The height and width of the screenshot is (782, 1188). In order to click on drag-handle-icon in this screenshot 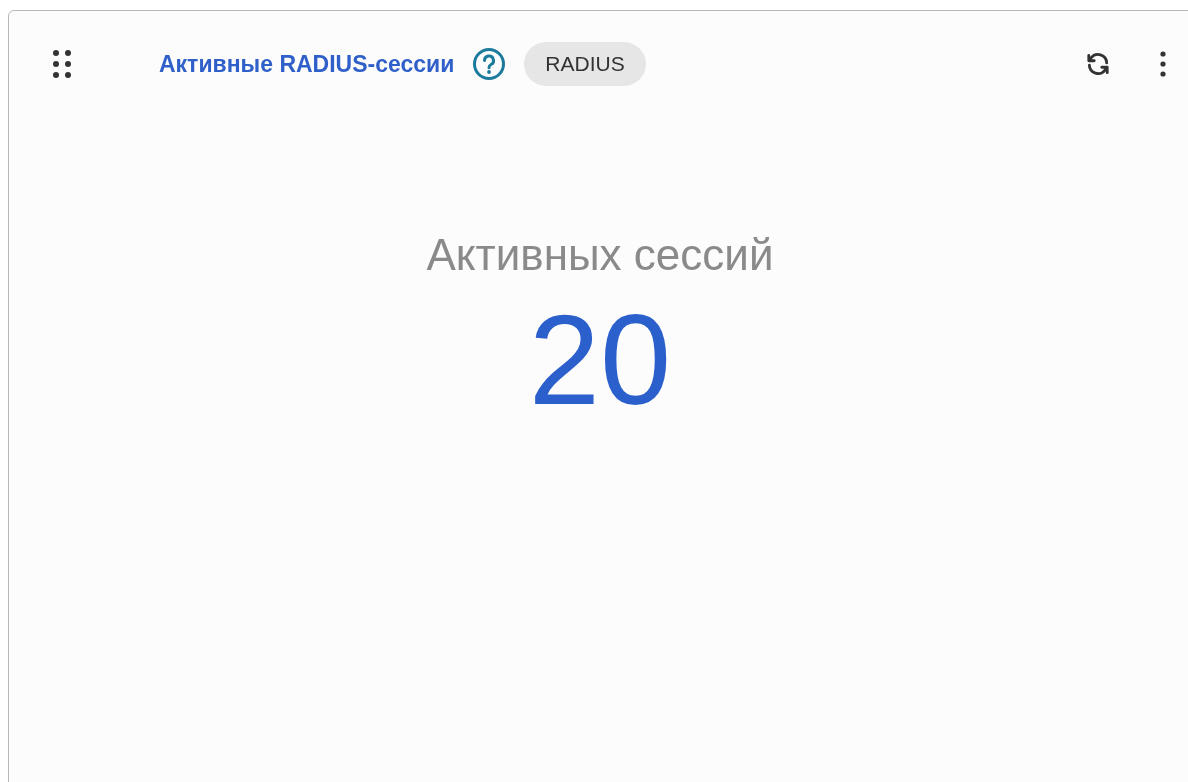, I will do `click(63, 64)`.